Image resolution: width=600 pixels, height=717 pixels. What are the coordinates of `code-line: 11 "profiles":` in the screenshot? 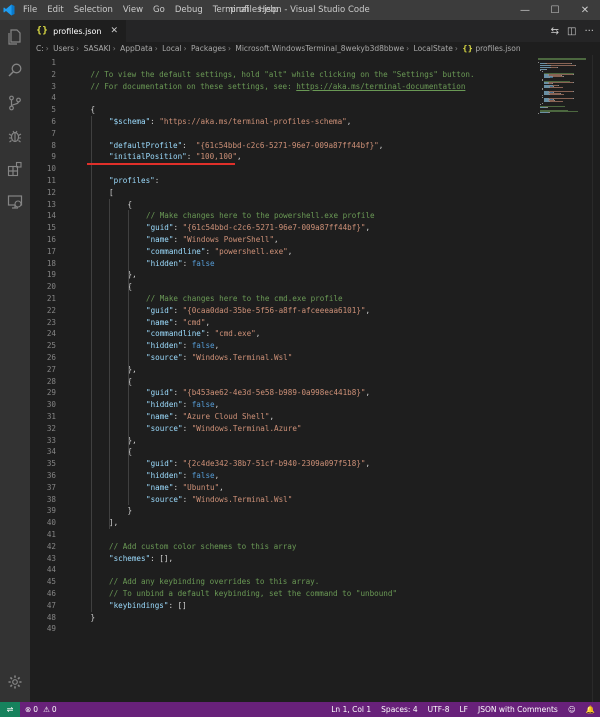 It's located at (280, 181).